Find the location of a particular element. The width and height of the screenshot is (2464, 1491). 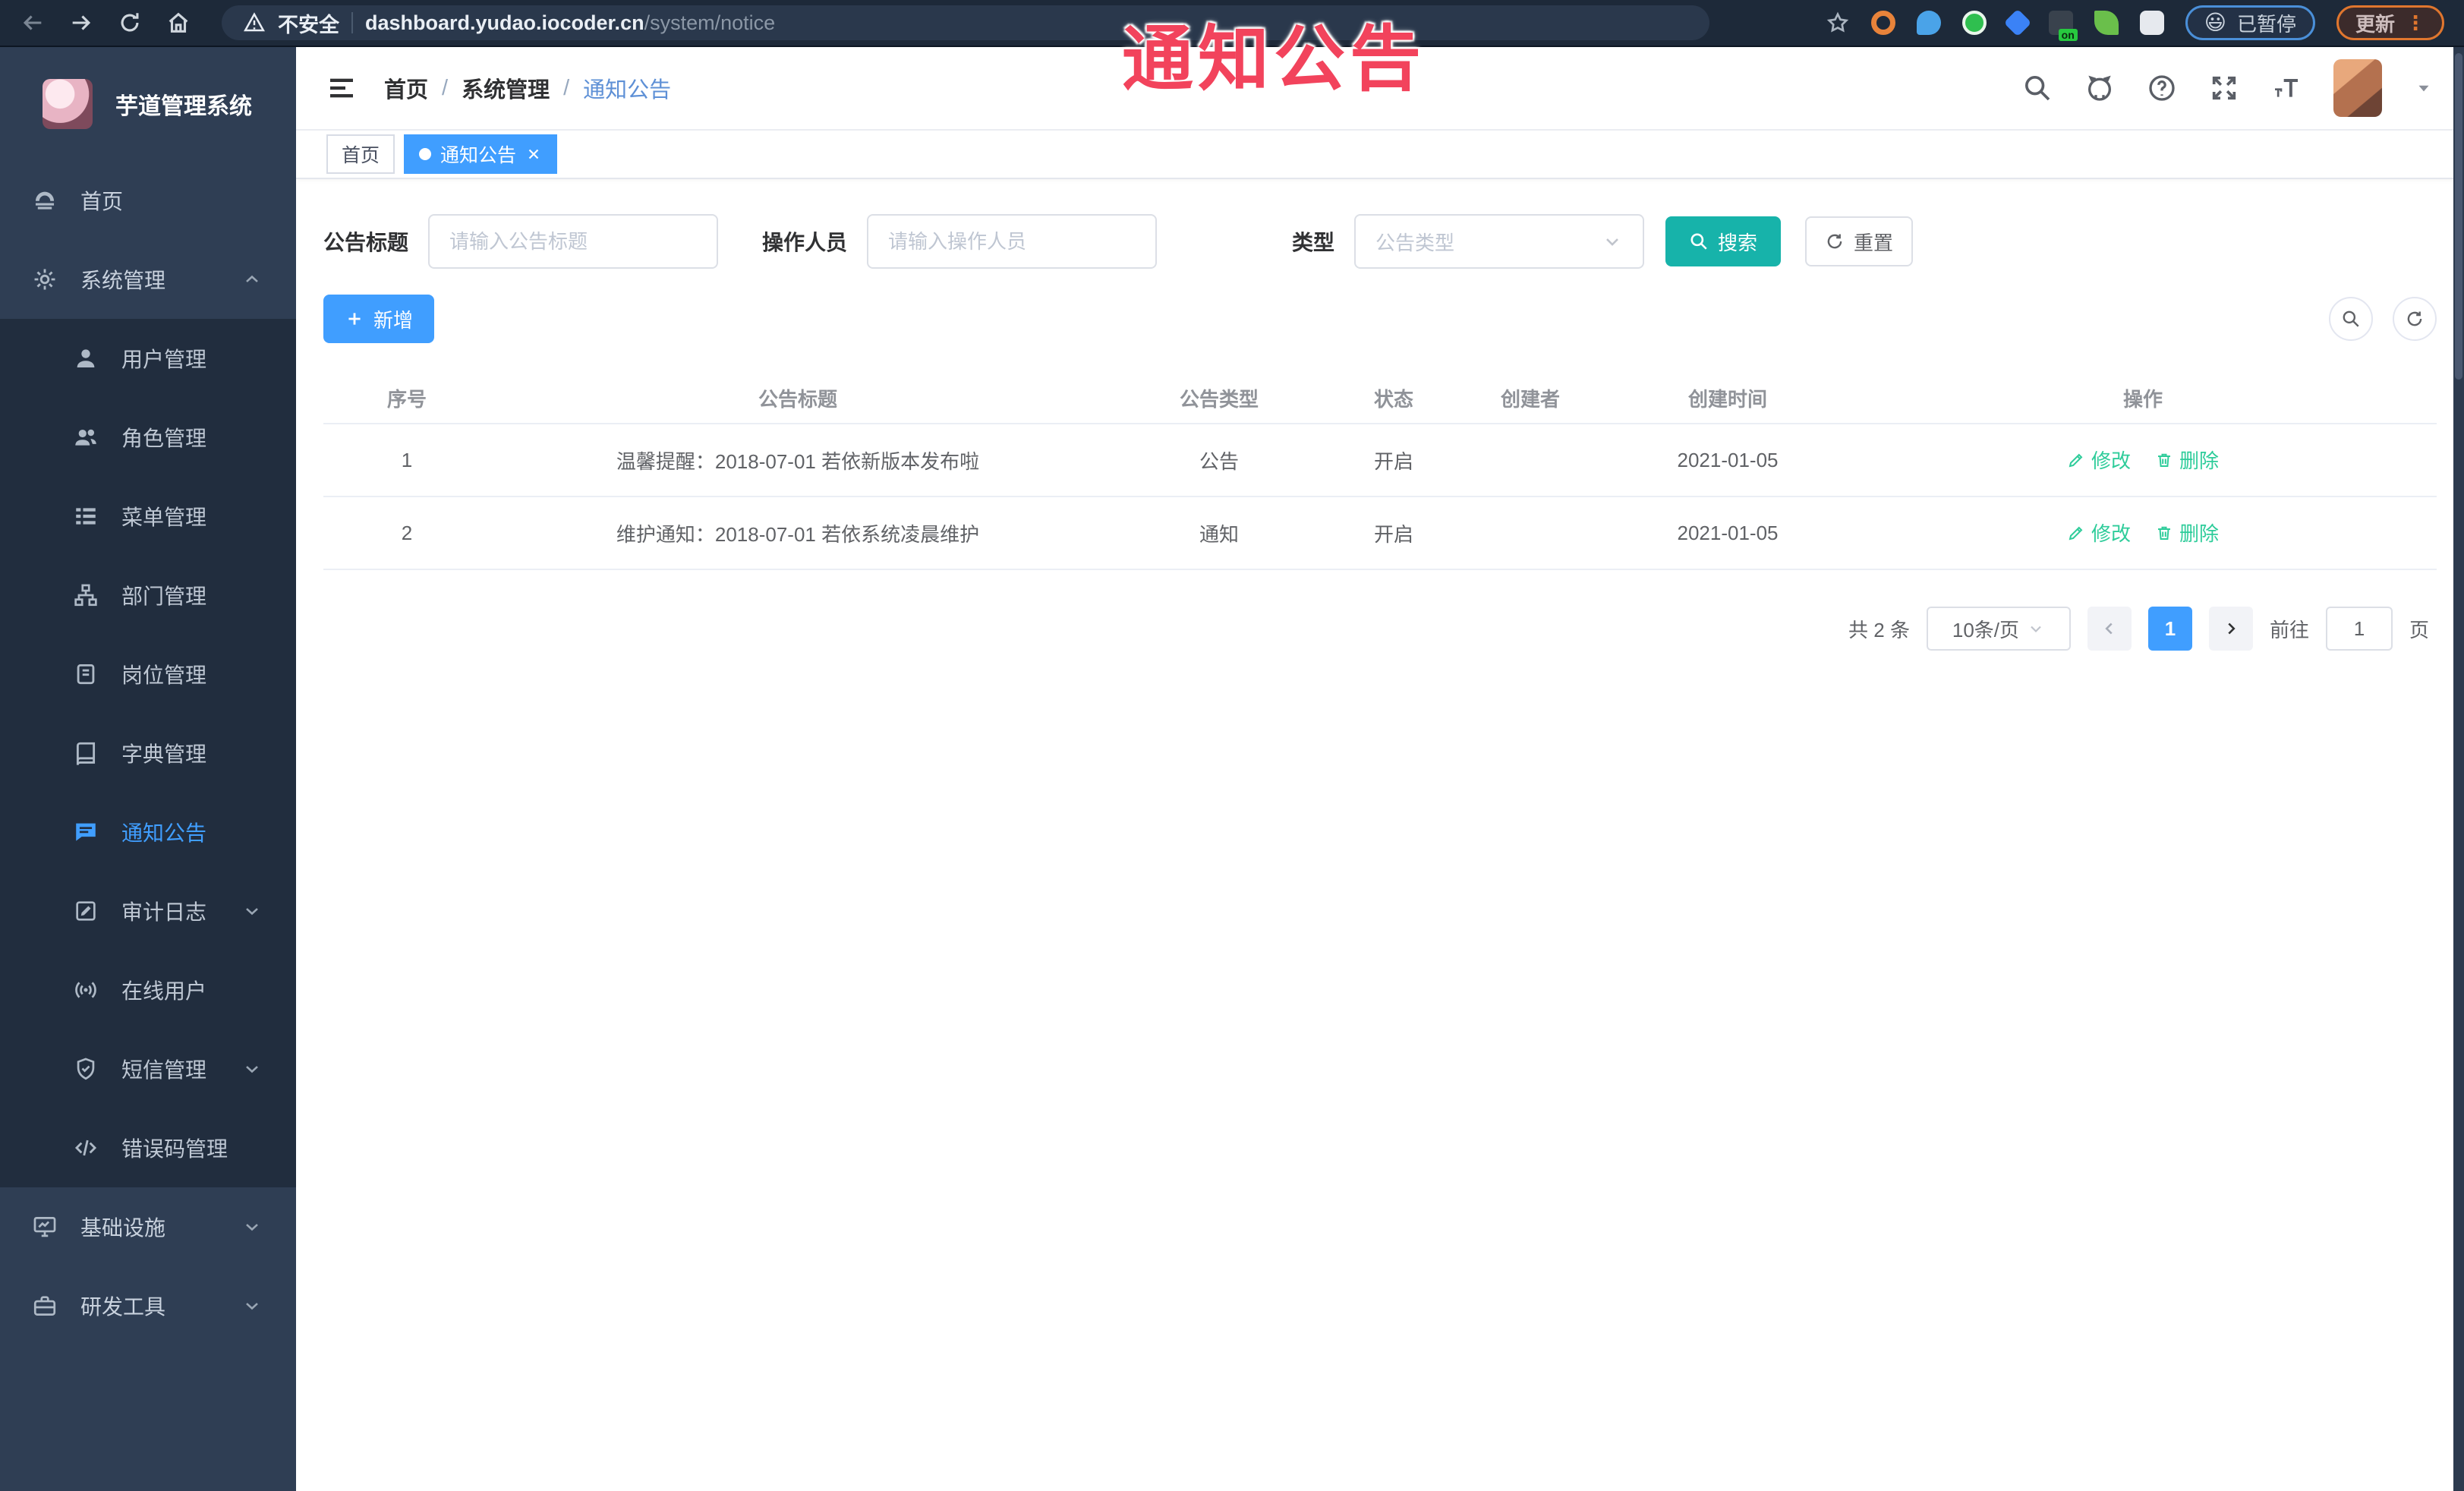

app-title: 芋道管理系统 is located at coordinates (183, 106).